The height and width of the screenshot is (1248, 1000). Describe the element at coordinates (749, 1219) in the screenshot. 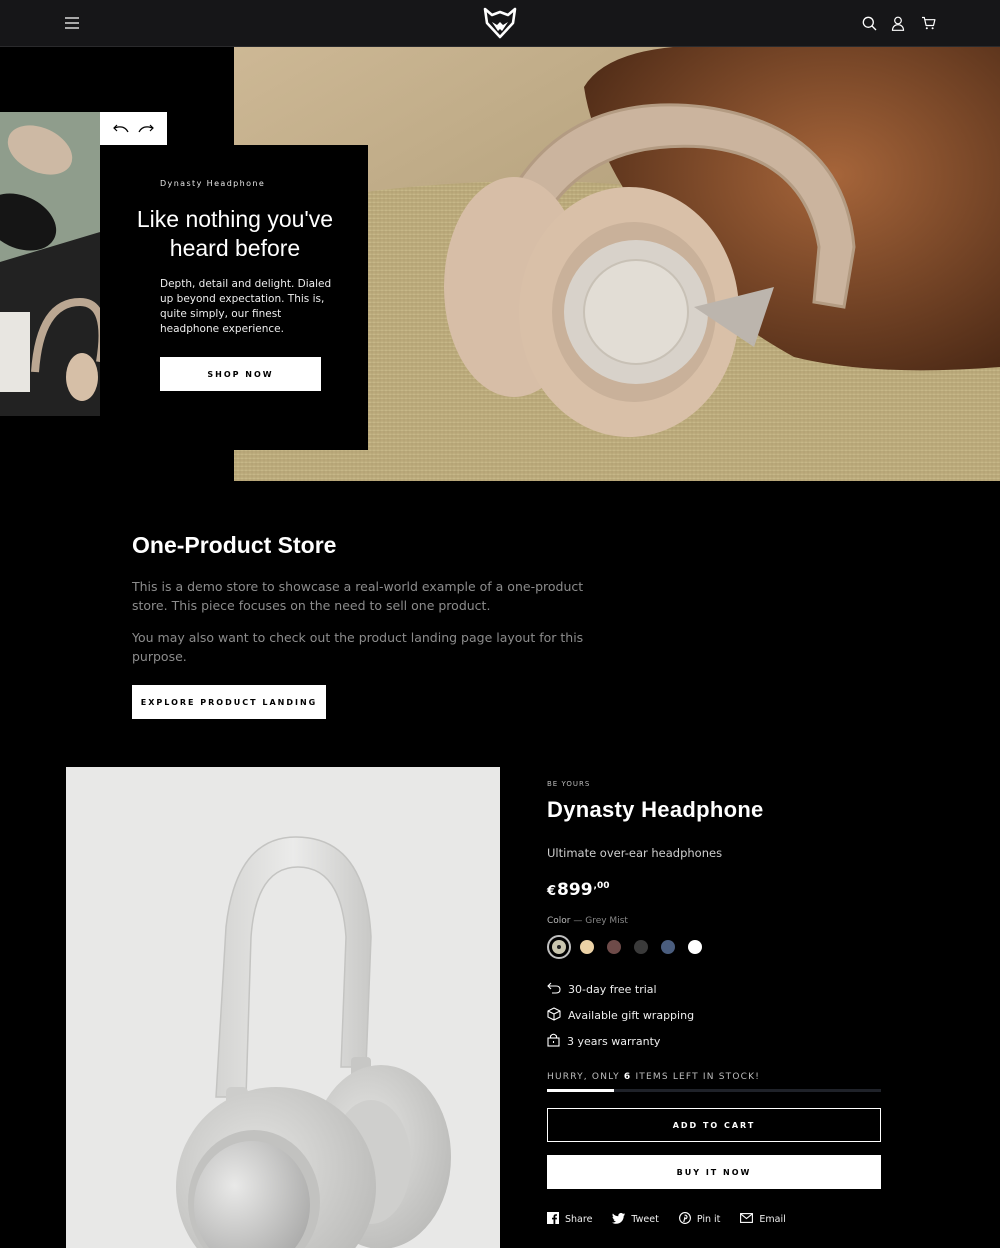

I see `email-icon` at that location.